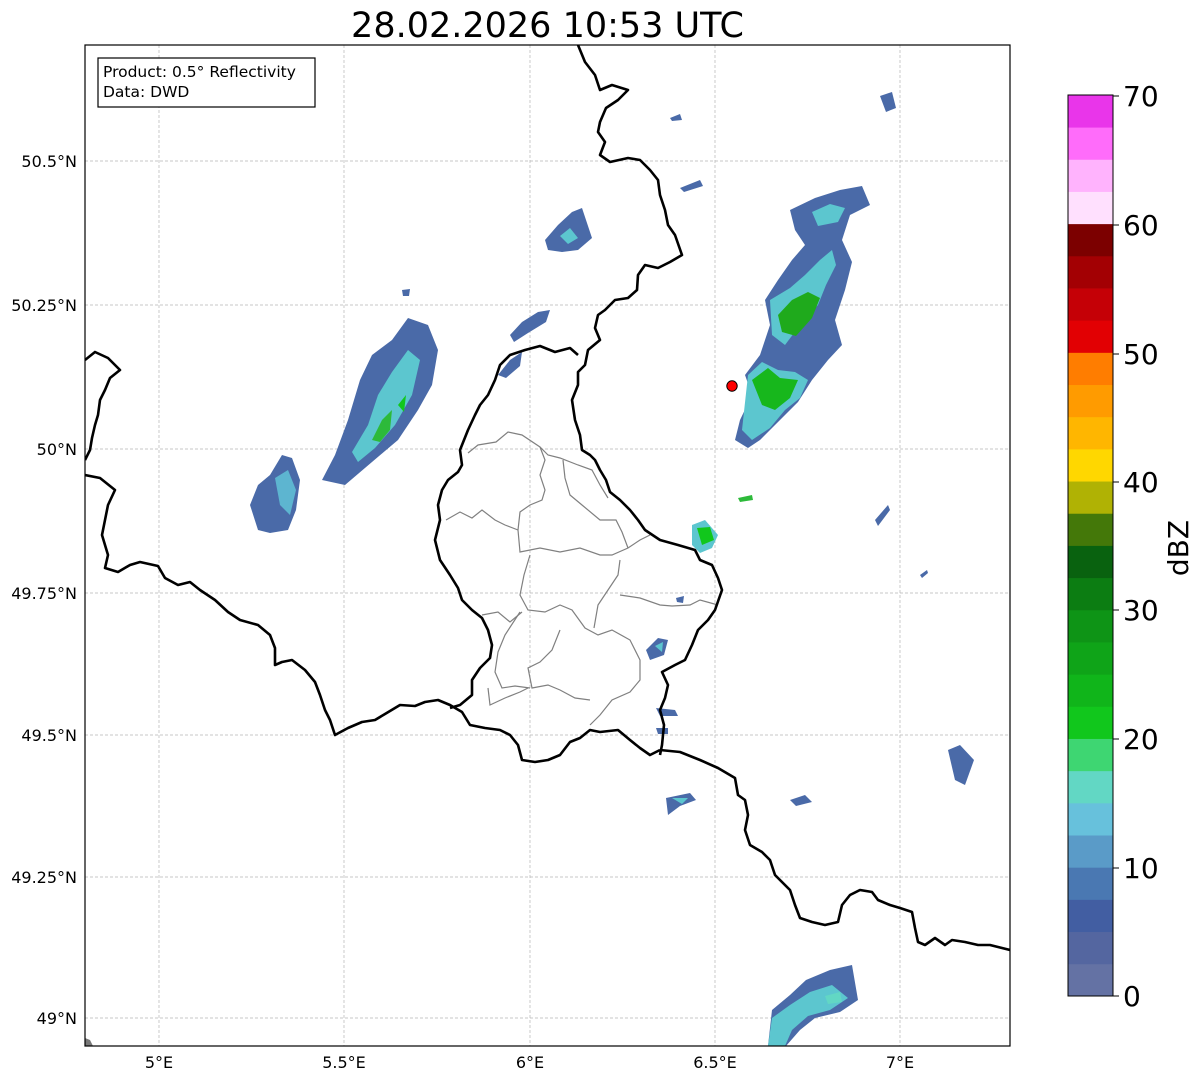 This screenshot has width=1202, height=1081. I want to click on lat-tick-label: 49.5°N, so click(49, 735).